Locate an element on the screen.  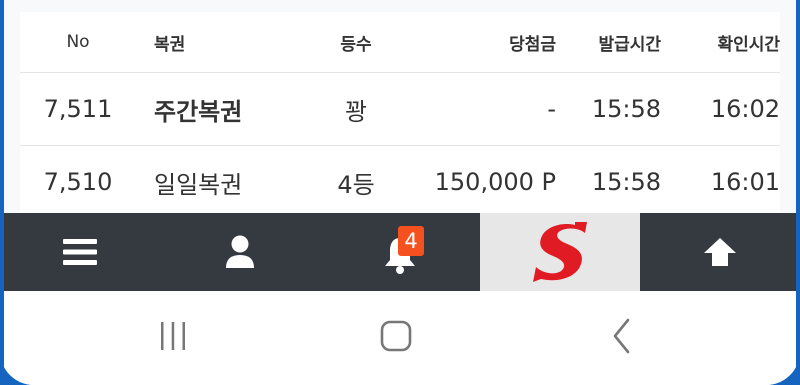
header-rank: 등수 is located at coordinates (356, 44).